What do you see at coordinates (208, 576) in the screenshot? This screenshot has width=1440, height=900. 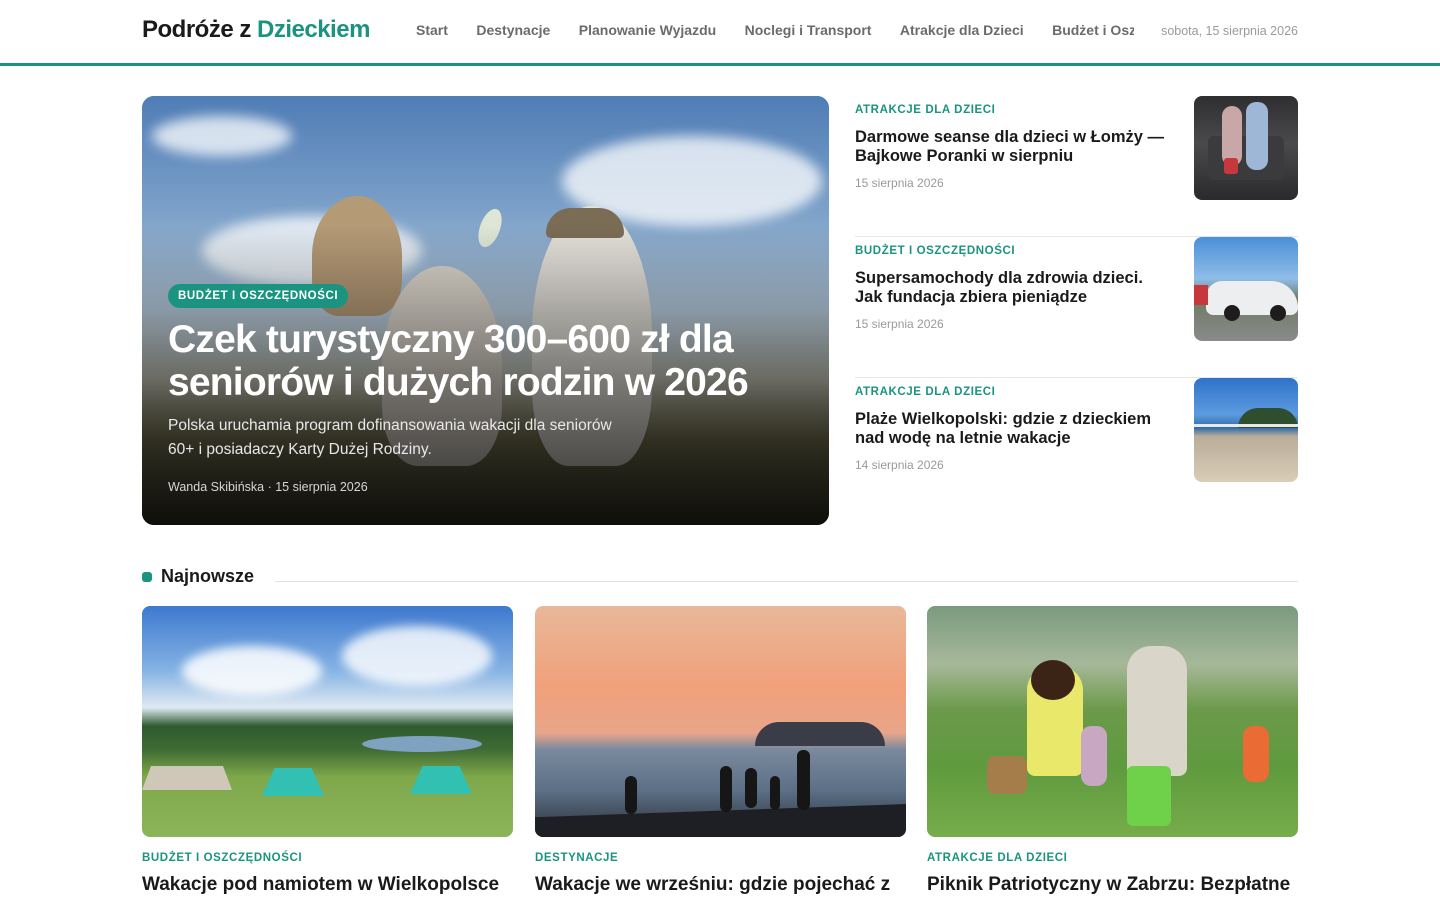 I see `section-title: Najnowsze` at bounding box center [208, 576].